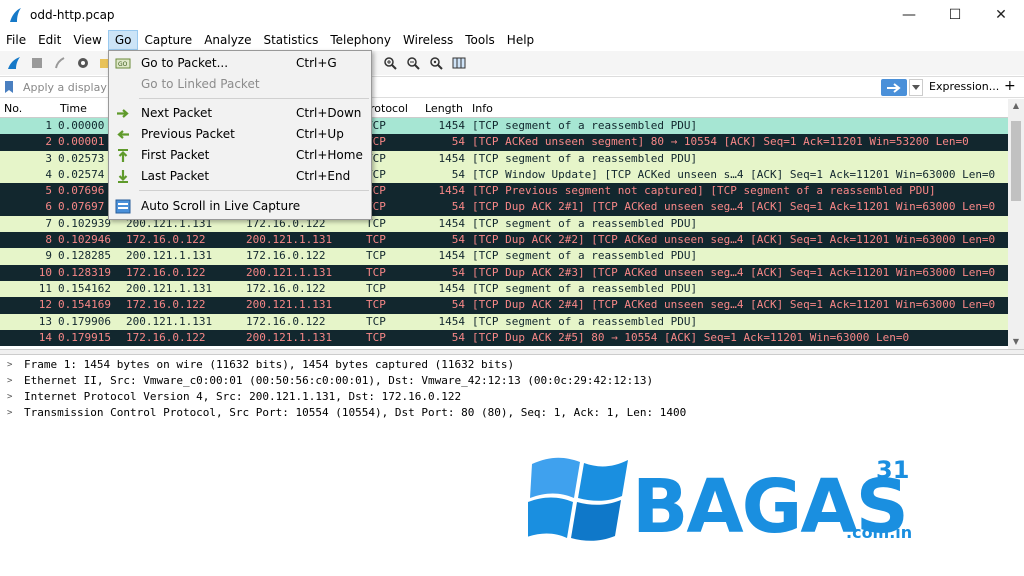  What do you see at coordinates (168, 40) in the screenshot?
I see `menu-capture: Capture` at bounding box center [168, 40].